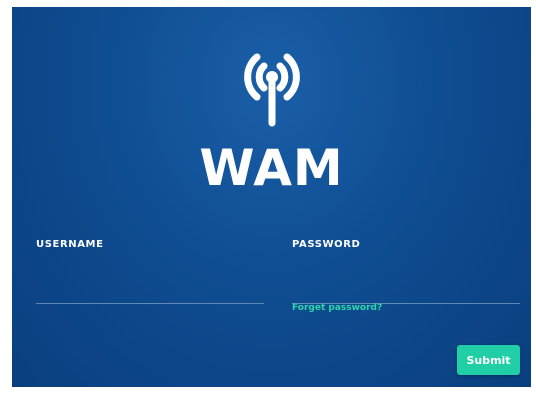  I want to click on username-label: USERNAME, so click(70, 244).